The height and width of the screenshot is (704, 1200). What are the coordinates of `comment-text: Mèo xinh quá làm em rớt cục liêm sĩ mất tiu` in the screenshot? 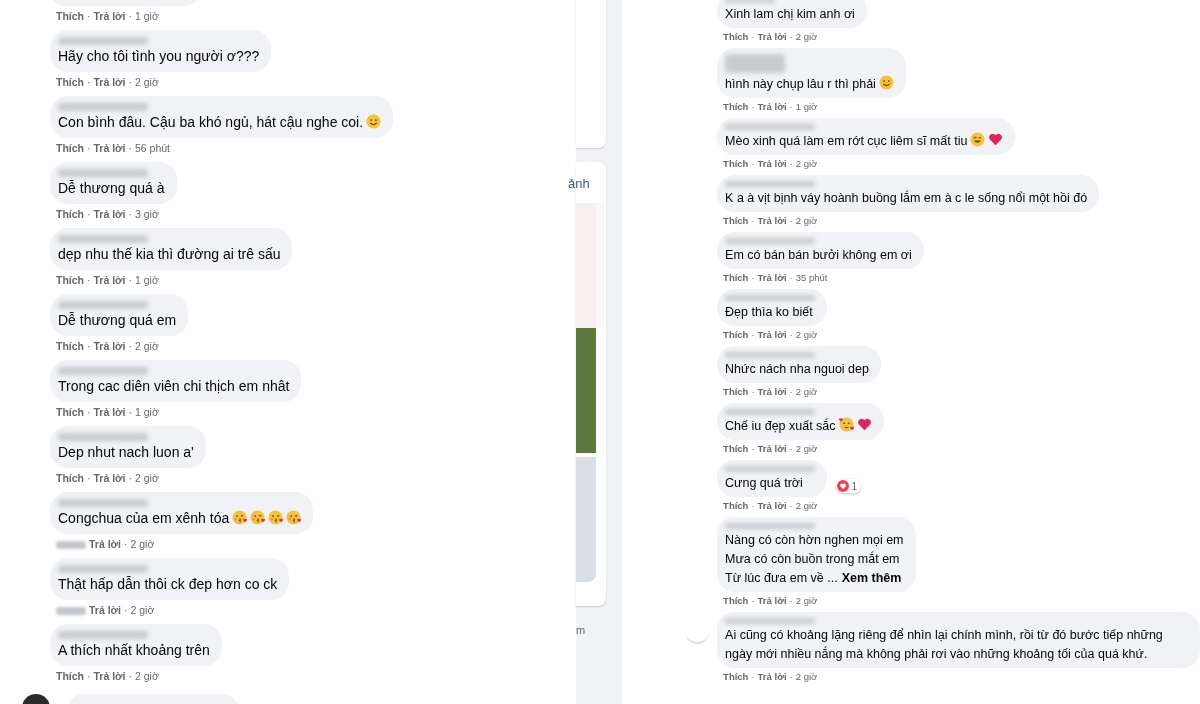 It's located at (846, 141).